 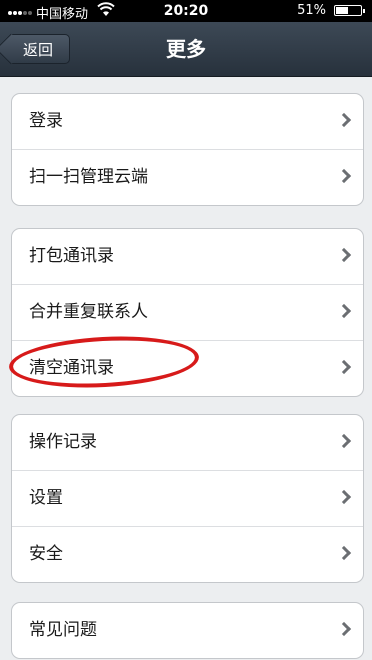 What do you see at coordinates (187, 256) in the screenshot?
I see `menu-item-pack-contacts: 打包通讯录` at bounding box center [187, 256].